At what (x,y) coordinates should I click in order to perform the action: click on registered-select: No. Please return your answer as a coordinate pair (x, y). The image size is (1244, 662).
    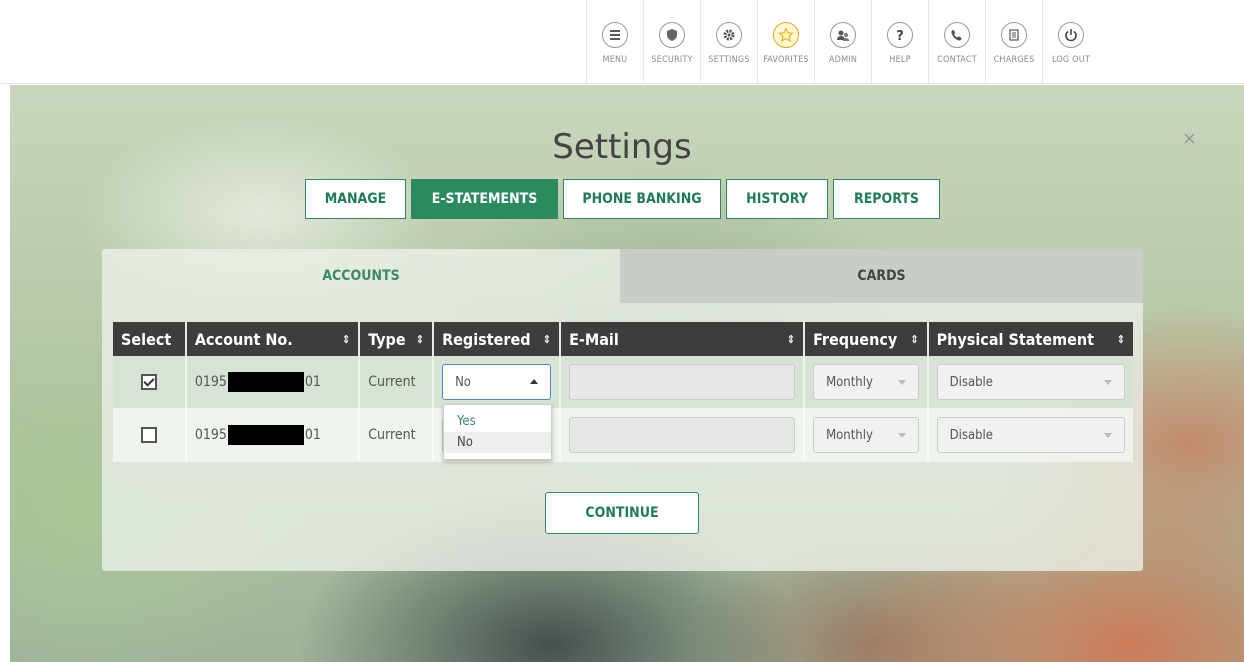
    Looking at the image, I should click on (497, 382).